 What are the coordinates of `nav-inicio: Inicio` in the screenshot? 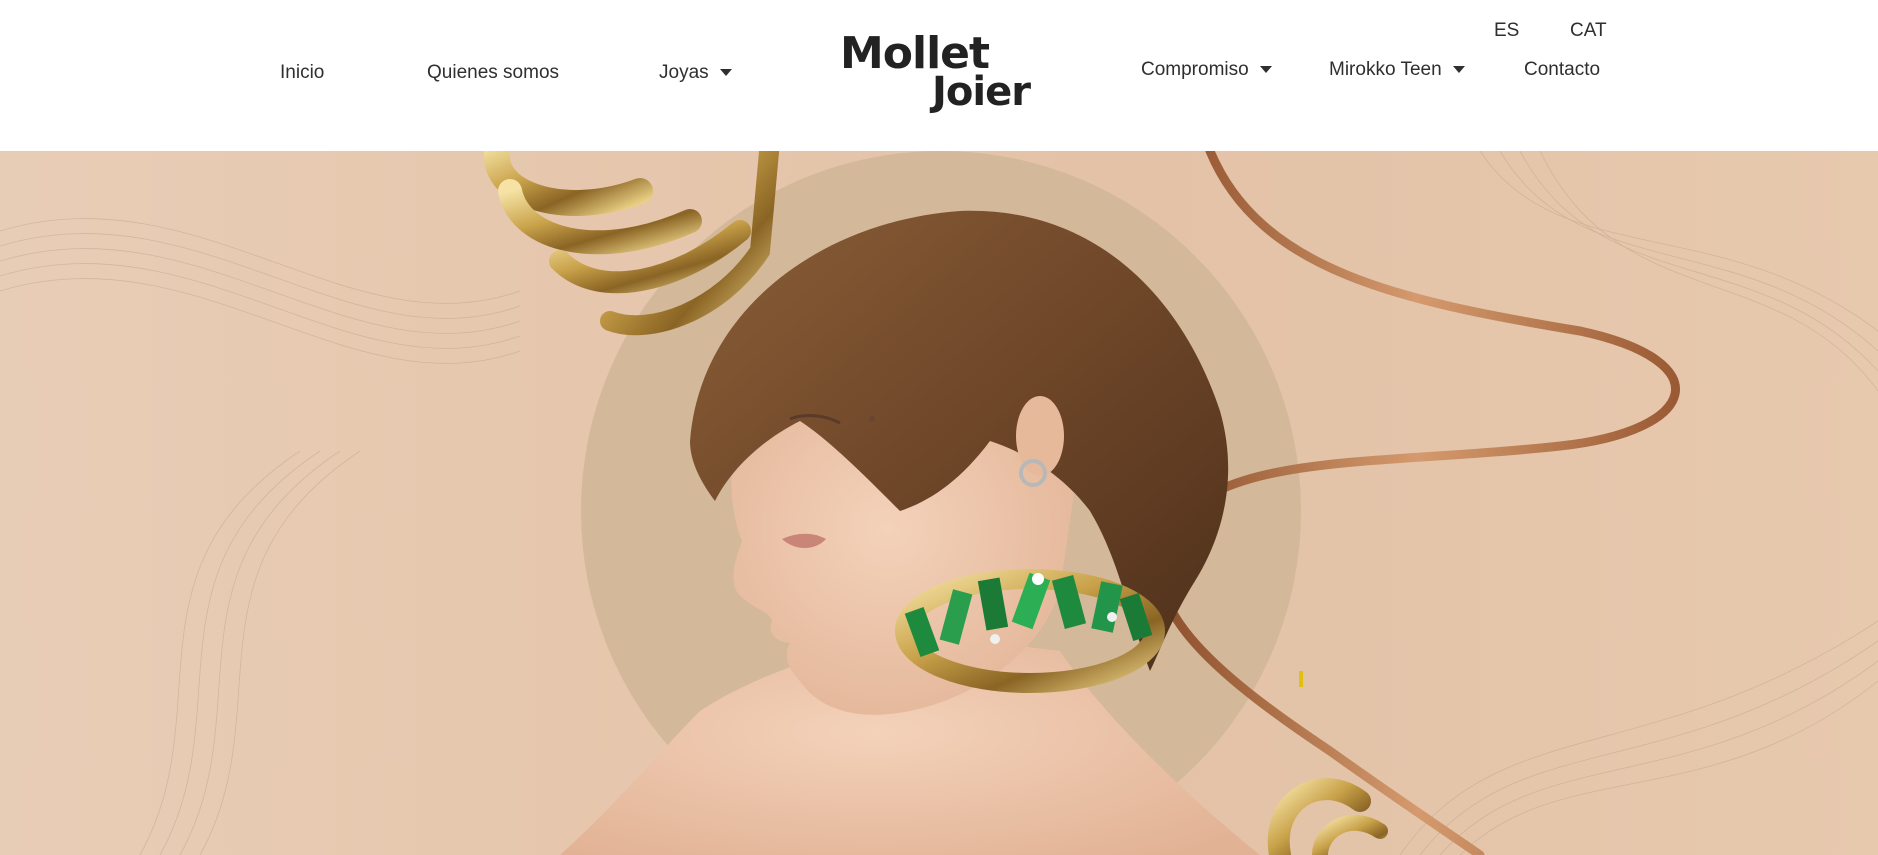 It's located at (302, 72).